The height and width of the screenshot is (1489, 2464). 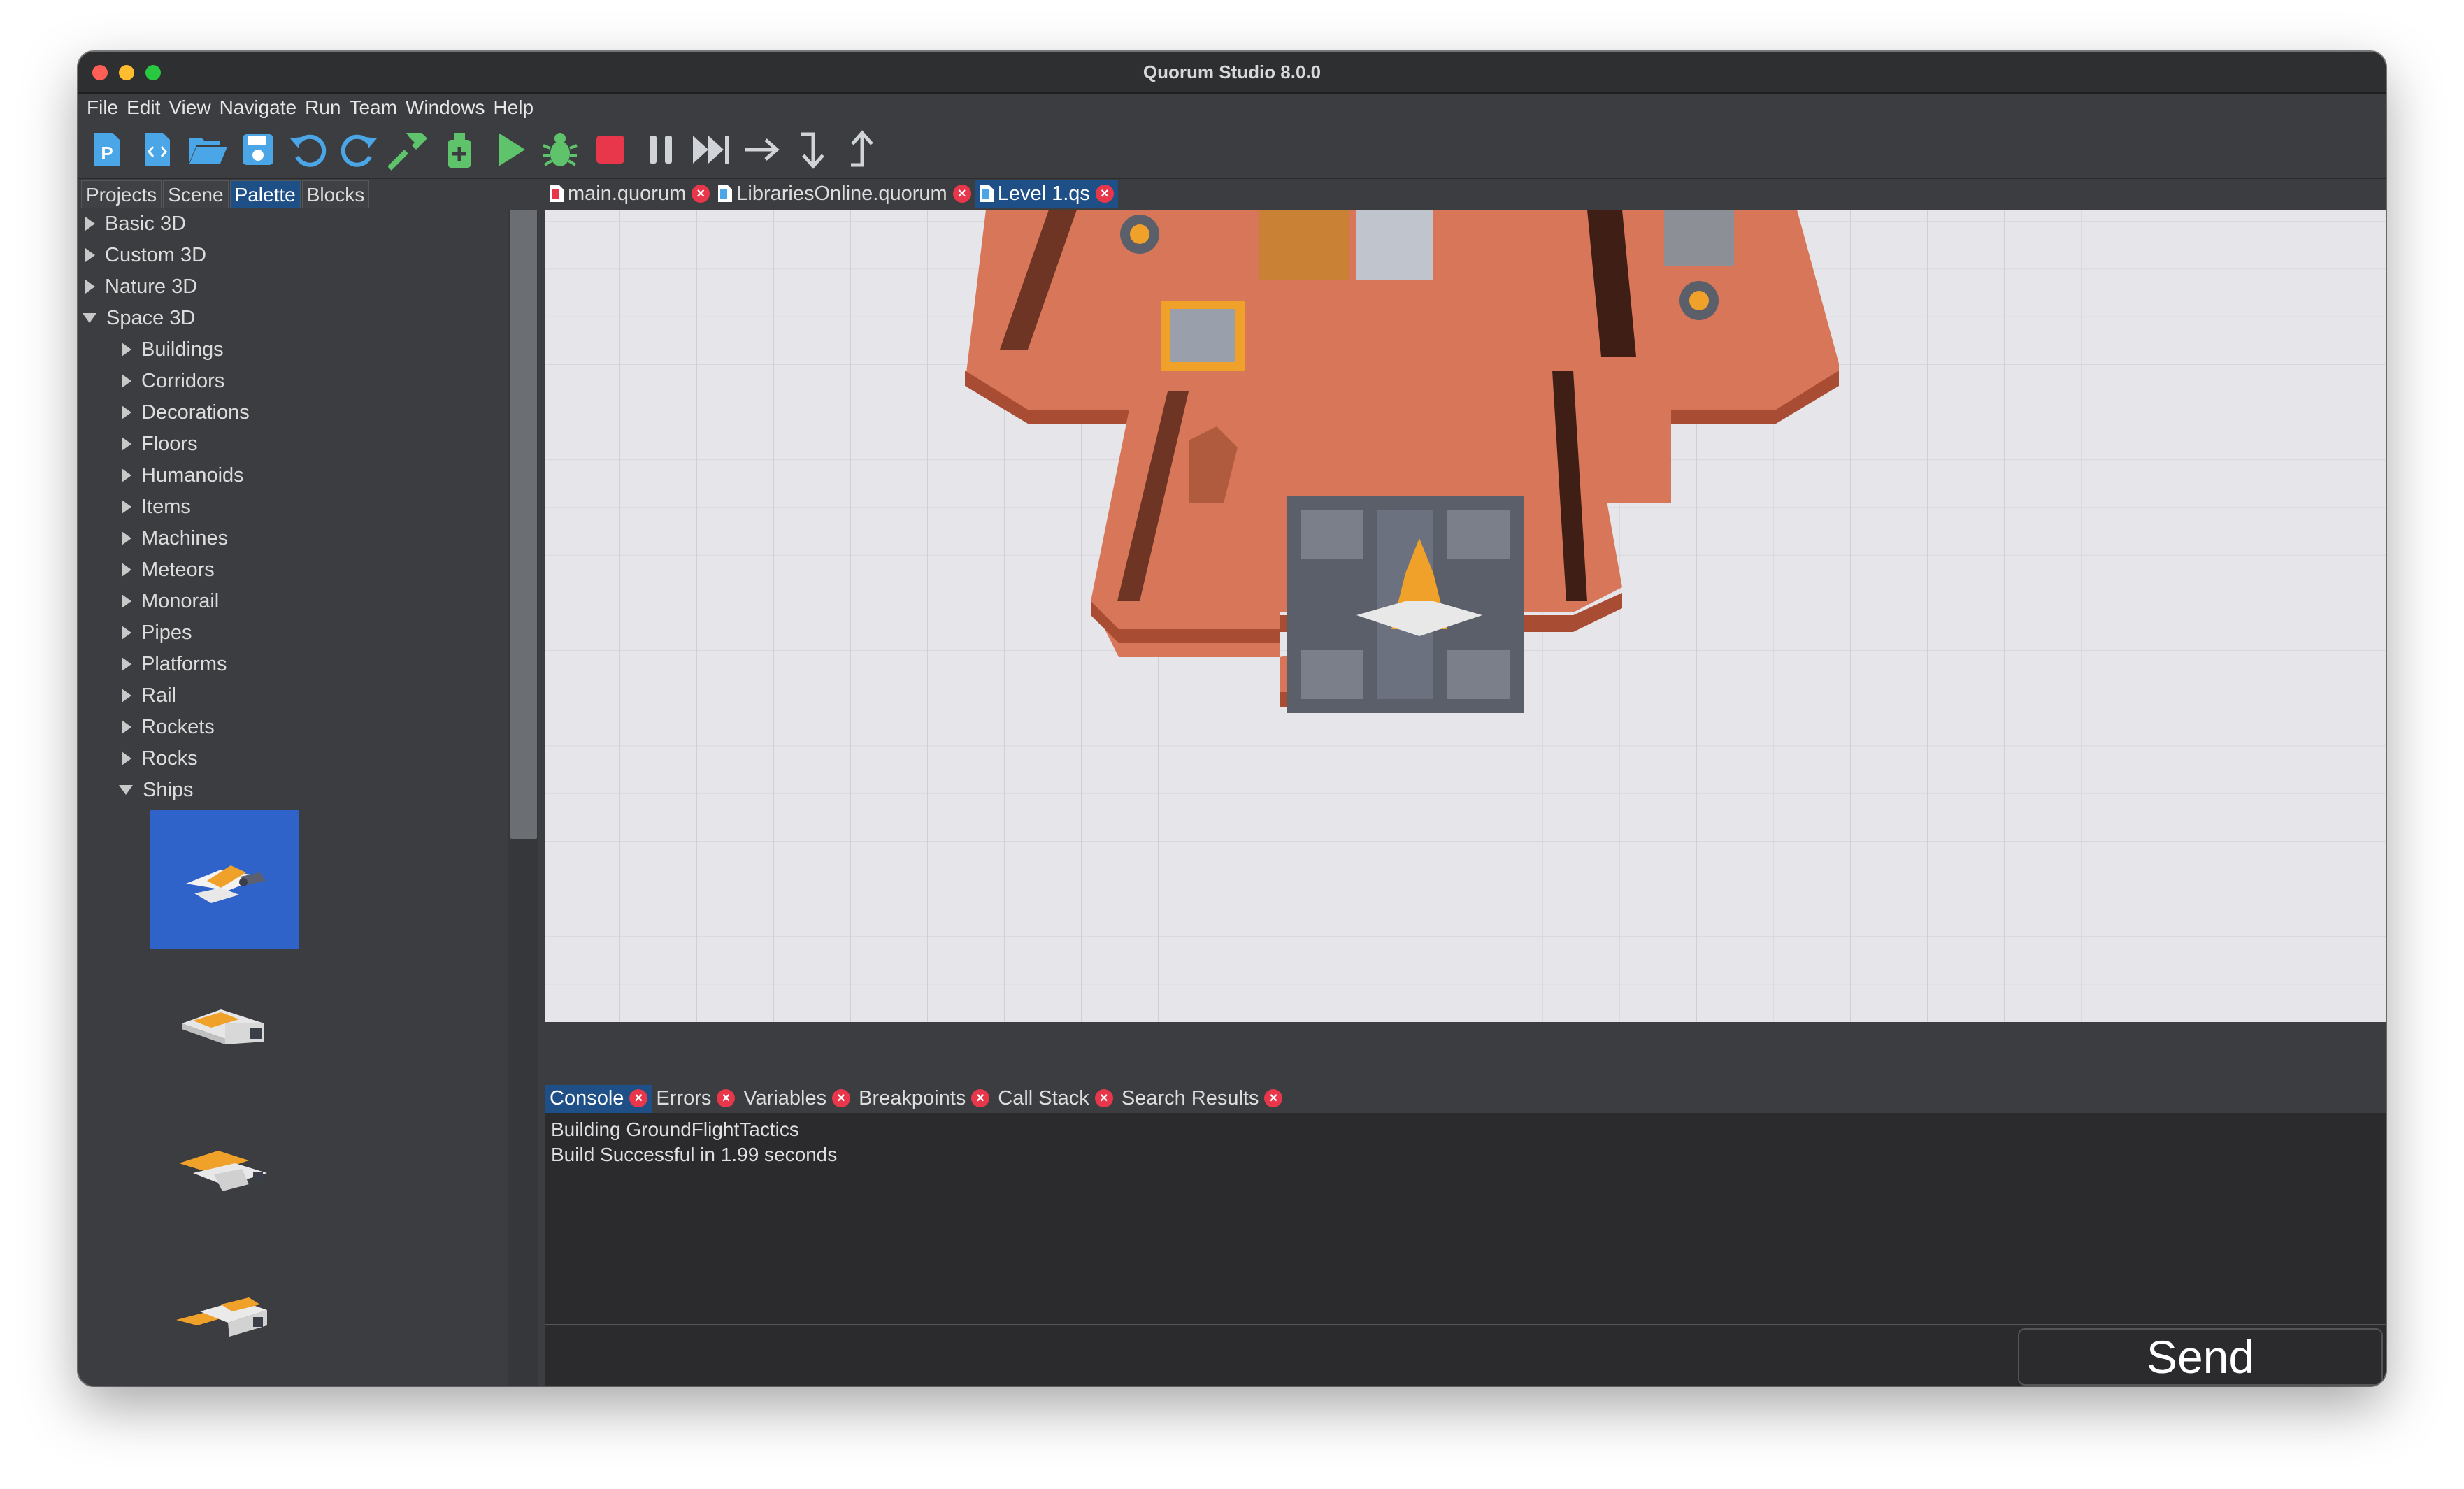 What do you see at coordinates (157, 633) in the screenshot?
I see `tree-item-pipes: Pipes` at bounding box center [157, 633].